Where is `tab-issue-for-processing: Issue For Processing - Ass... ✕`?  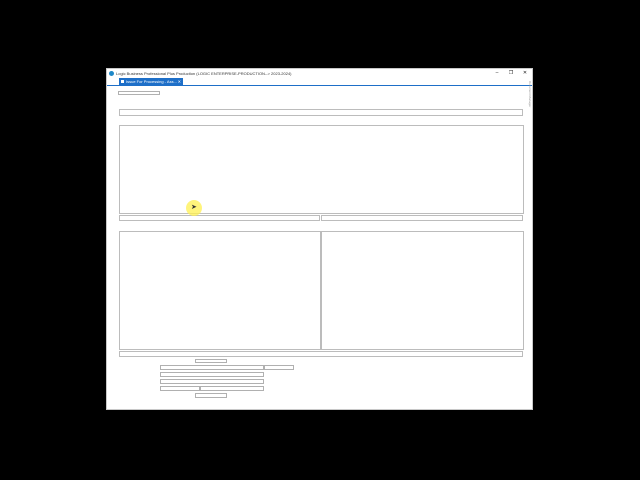
tab-issue-for-processing: Issue For Processing - Ass... ✕ is located at coordinates (151, 81).